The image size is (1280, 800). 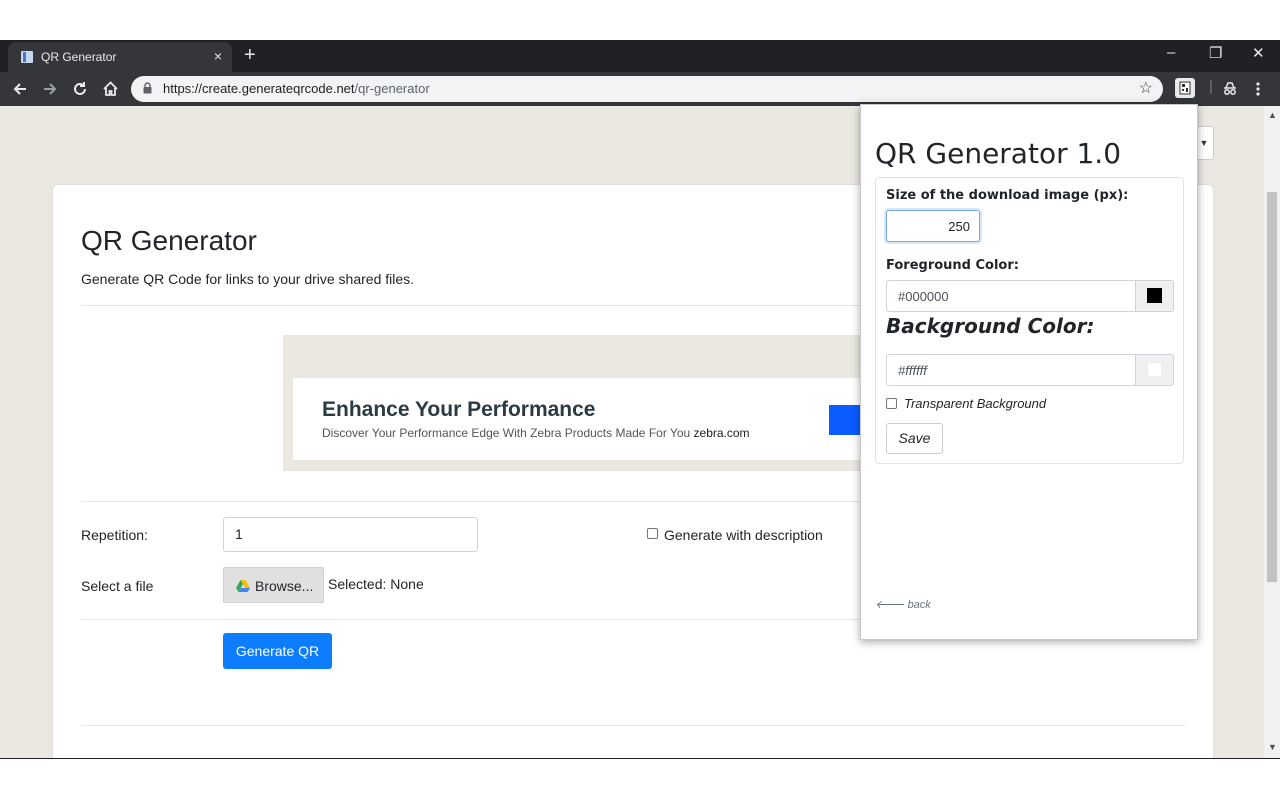 What do you see at coordinates (919, 605) in the screenshot?
I see `back-label: back` at bounding box center [919, 605].